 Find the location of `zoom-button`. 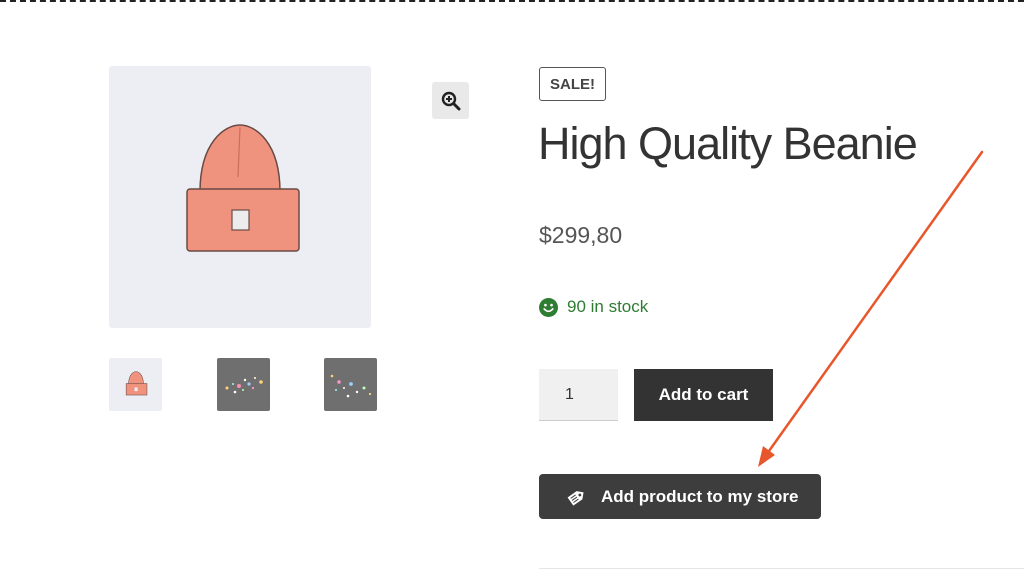

zoom-button is located at coordinates (450, 100).